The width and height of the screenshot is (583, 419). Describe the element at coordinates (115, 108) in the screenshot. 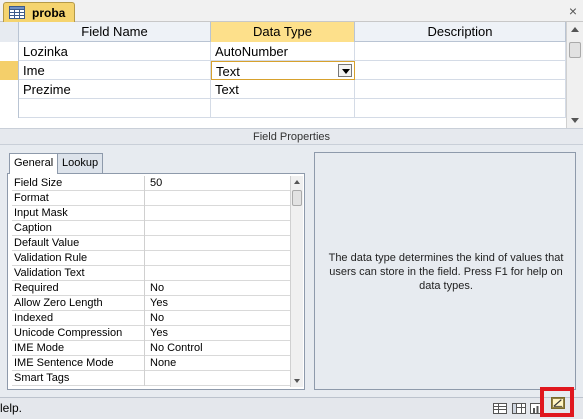

I see `field-name-cell` at that location.